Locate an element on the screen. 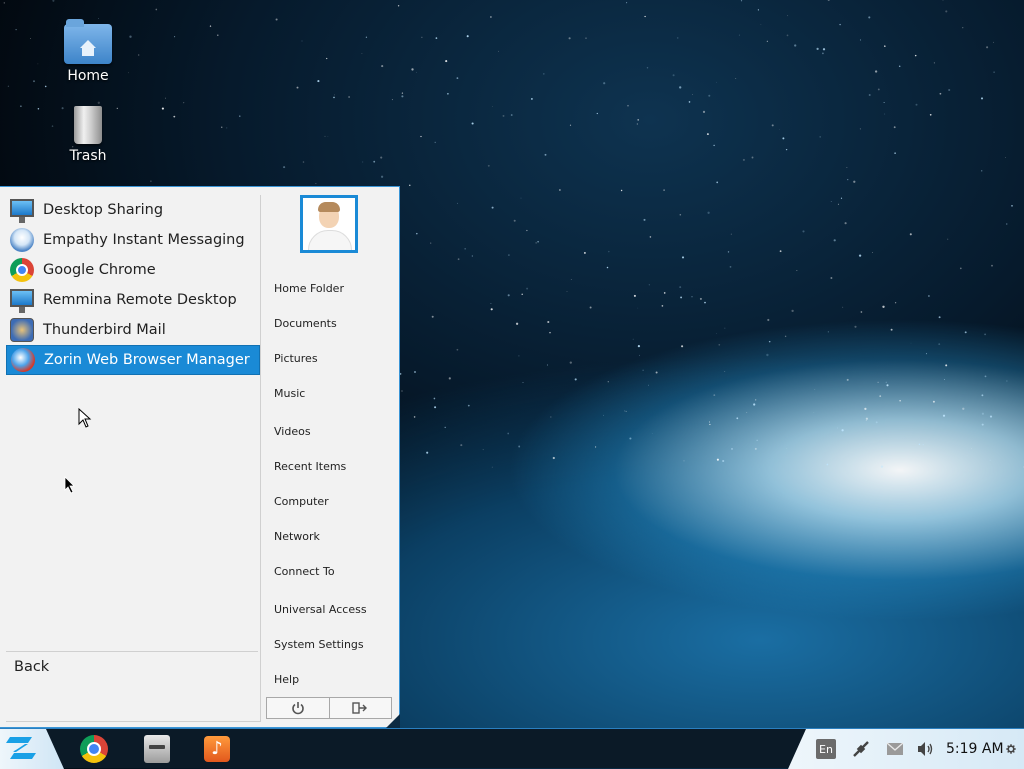 The image size is (1024, 769). app-label: Remmina Remote Desktop is located at coordinates (140, 300).